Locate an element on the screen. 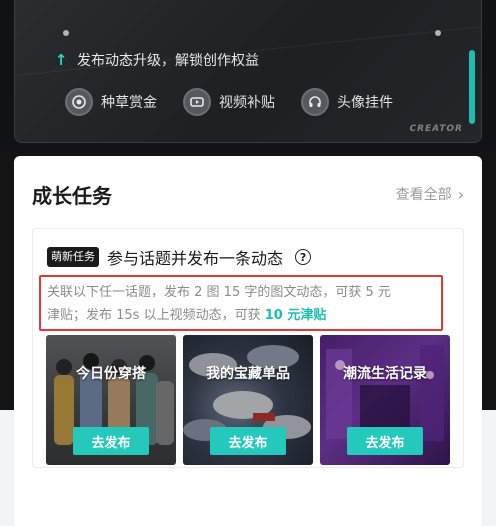  perk-avatar-pendant: 头像挂件 is located at coordinates (347, 102).